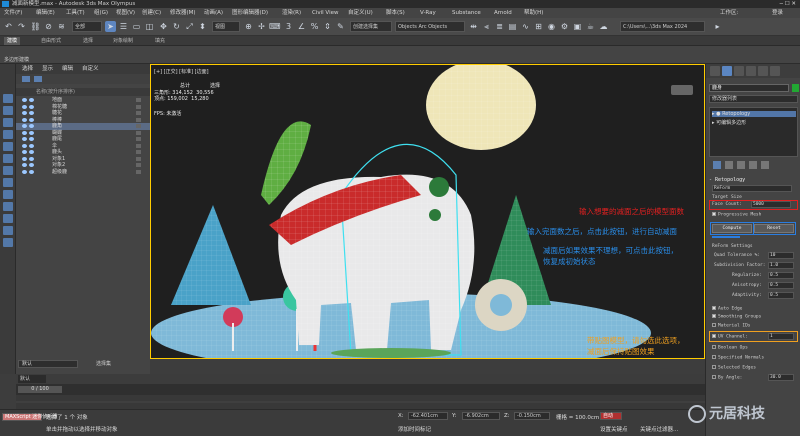  Describe the element at coordinates (682, 90) in the screenshot. I see `view-cube-icon` at that location.